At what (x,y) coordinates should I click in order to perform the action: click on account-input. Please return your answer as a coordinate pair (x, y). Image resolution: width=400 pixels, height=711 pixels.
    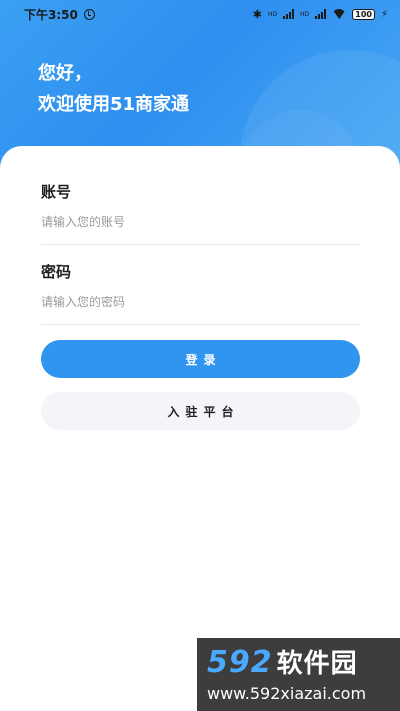
    Looking at the image, I should click on (200, 222).